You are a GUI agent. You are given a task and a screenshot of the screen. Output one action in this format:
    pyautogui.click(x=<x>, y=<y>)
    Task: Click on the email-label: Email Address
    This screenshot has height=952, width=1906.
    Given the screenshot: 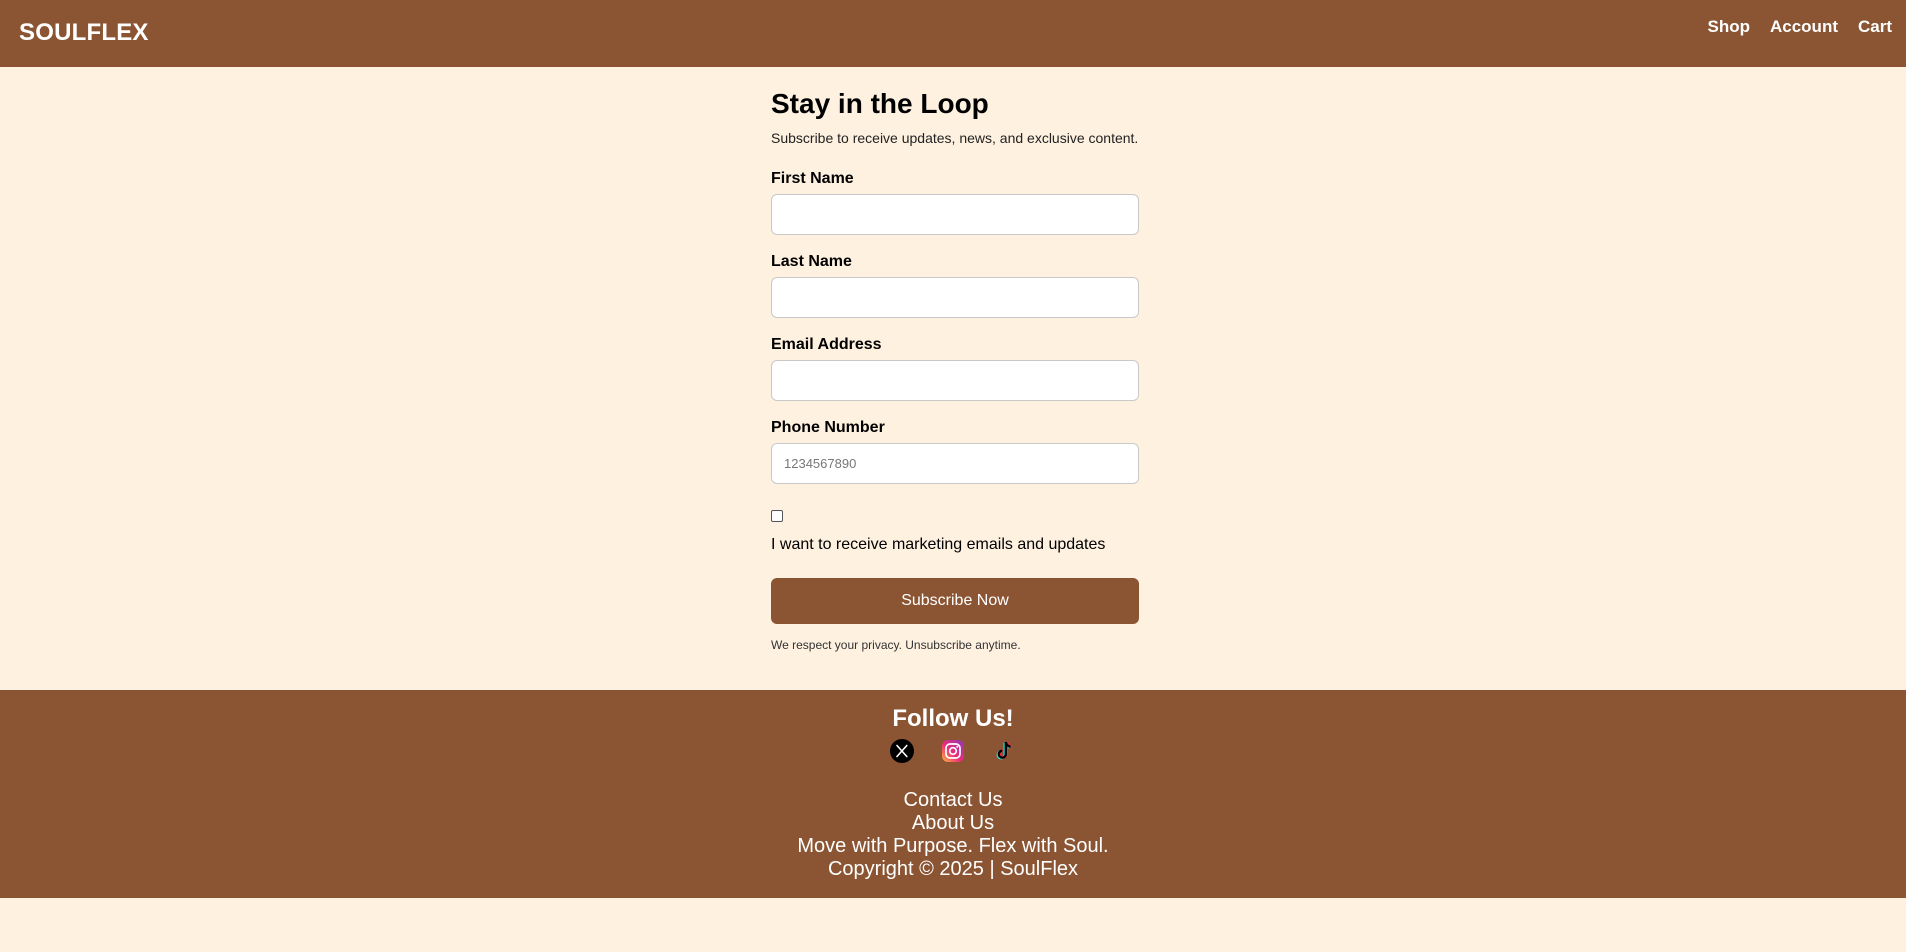 What is the action you would take?
    pyautogui.click(x=826, y=344)
    